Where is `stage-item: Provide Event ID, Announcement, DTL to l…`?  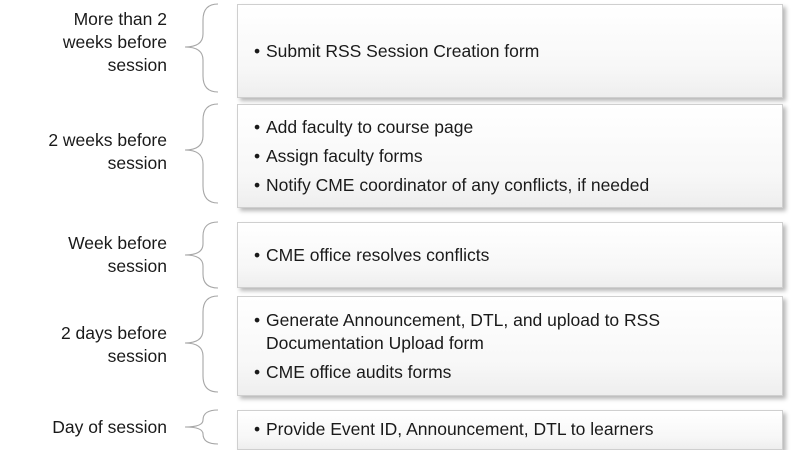 stage-item: Provide Event ID, Announcement, DTL to l… is located at coordinates (514, 429).